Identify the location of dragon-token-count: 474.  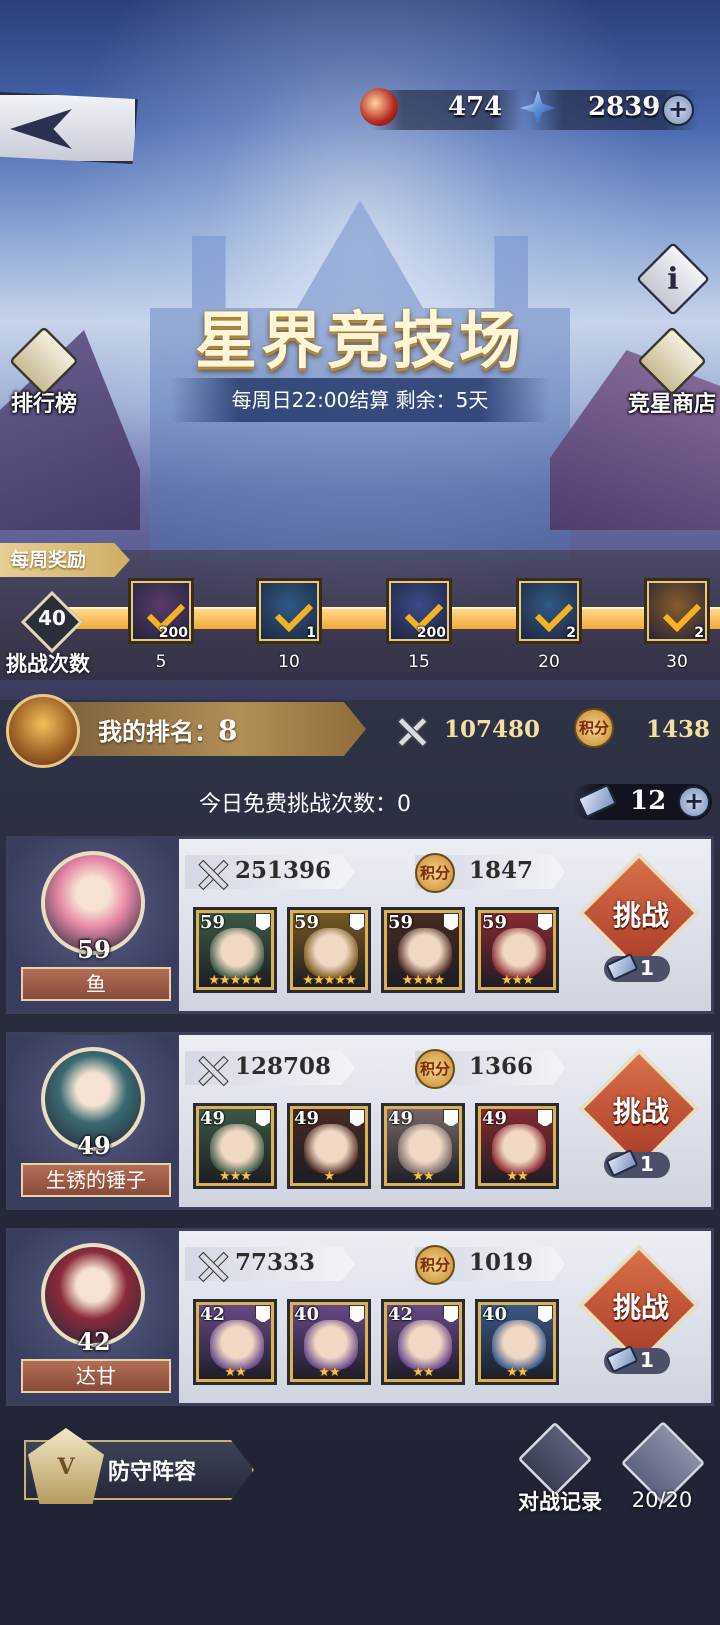
(475, 107).